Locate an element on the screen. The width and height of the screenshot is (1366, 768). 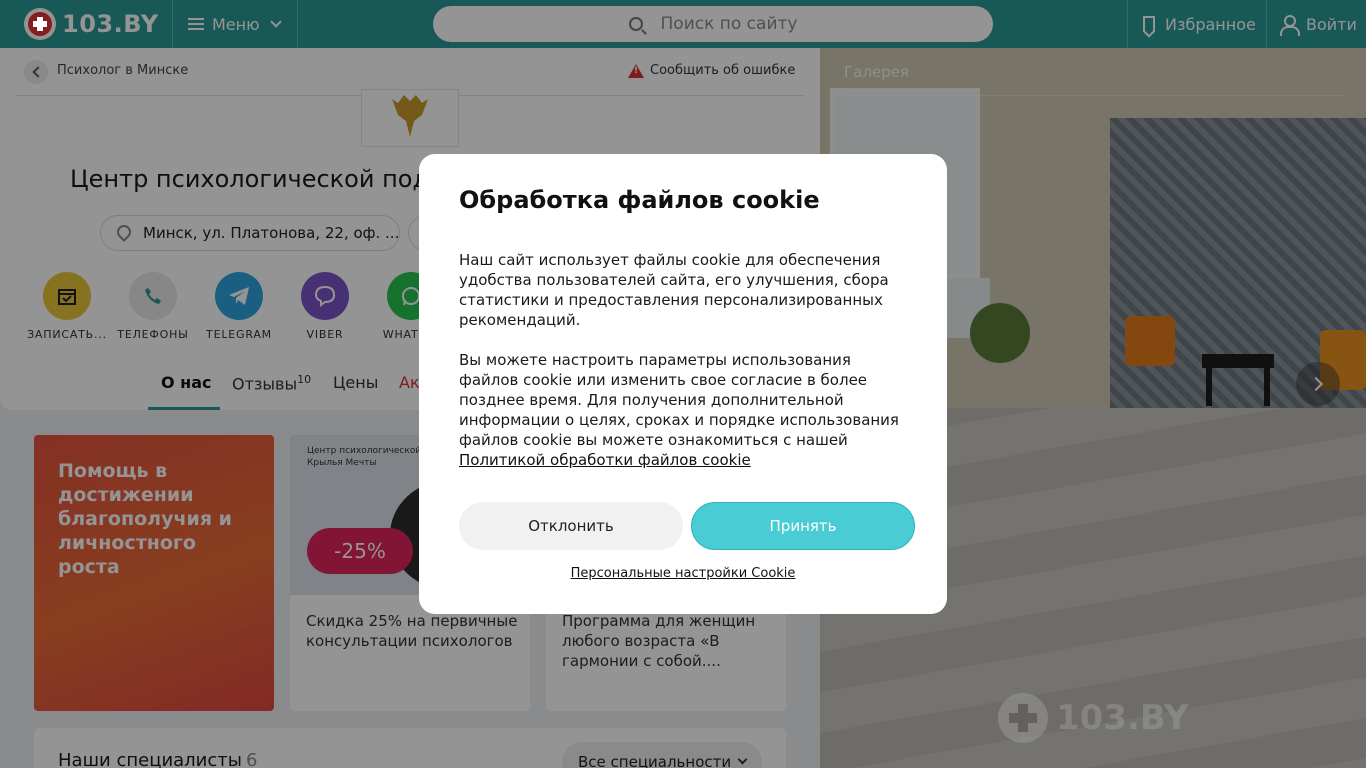
cookie-title: Обработка файлов cookie is located at coordinates (639, 200).